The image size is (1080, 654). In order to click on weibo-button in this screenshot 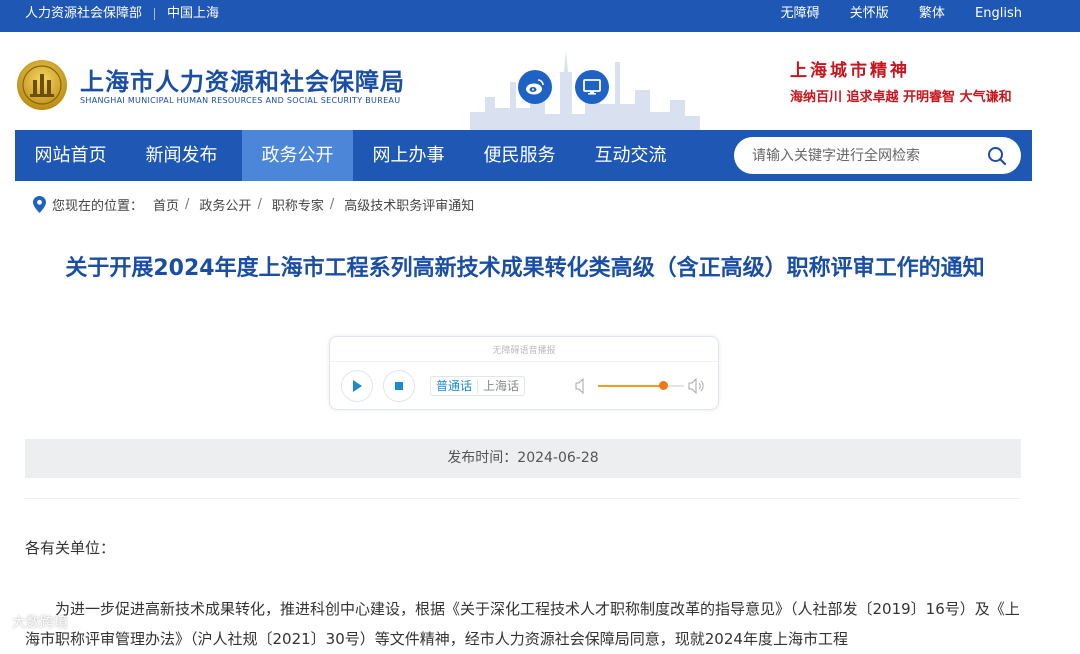, I will do `click(535, 87)`.